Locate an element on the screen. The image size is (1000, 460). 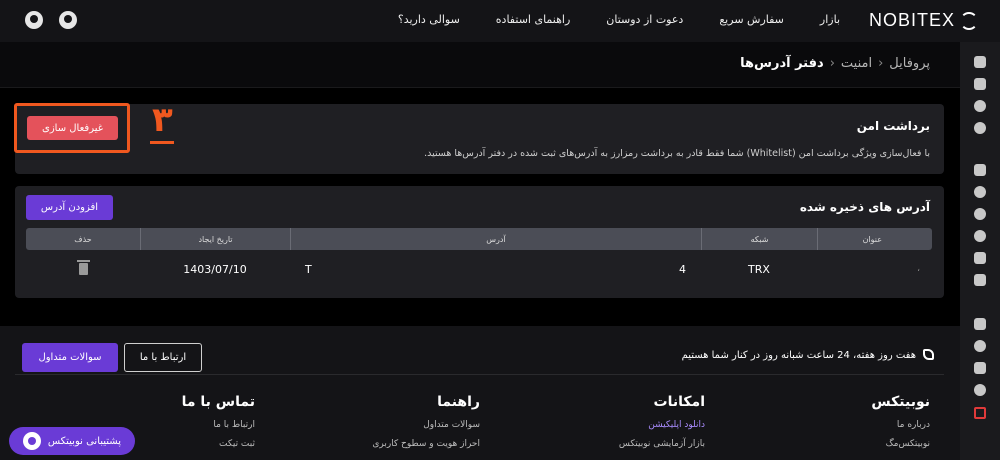
footer-heading: نوبیتکس is located at coordinates (900, 402).